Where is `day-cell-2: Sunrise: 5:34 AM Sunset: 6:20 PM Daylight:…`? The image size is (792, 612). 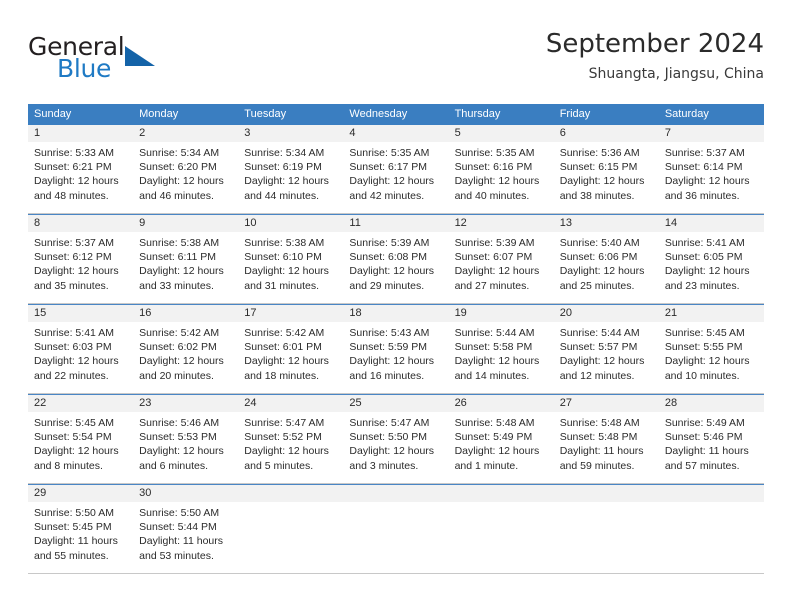
day-cell-2: Sunrise: 5:34 AM Sunset: 6:20 PM Daylight:… is located at coordinates (185, 177).